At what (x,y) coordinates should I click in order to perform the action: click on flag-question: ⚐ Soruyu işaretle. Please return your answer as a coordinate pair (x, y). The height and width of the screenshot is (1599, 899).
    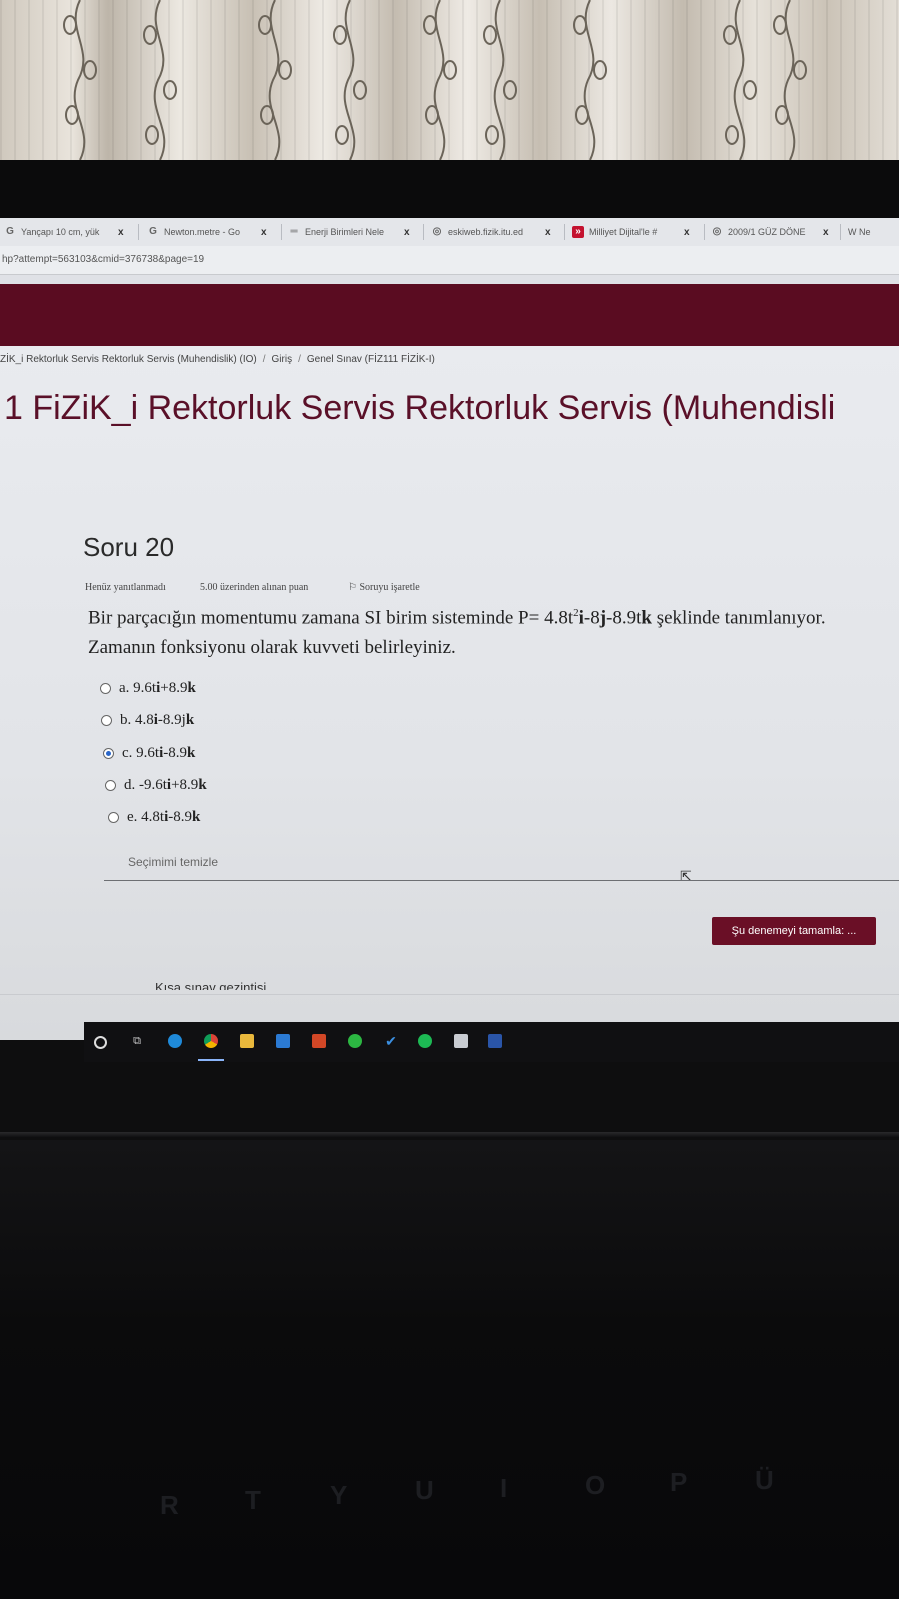
    Looking at the image, I should click on (384, 587).